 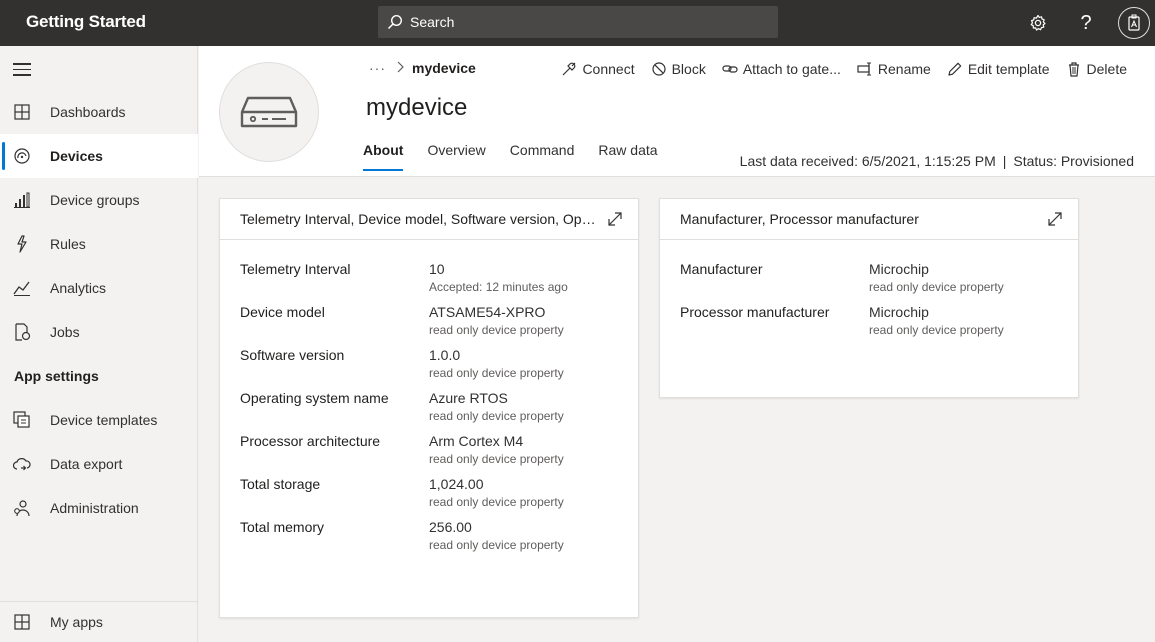 I want to click on rename-label: Rename, so click(x=904, y=69).